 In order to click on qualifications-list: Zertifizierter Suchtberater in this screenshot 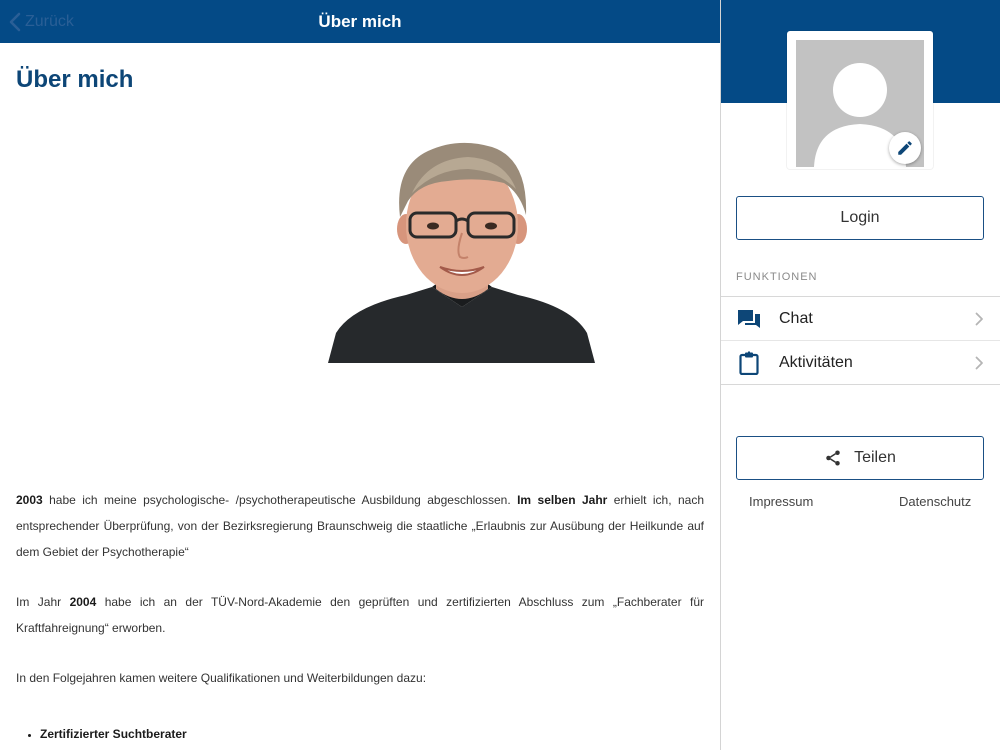, I will do `click(360, 734)`.